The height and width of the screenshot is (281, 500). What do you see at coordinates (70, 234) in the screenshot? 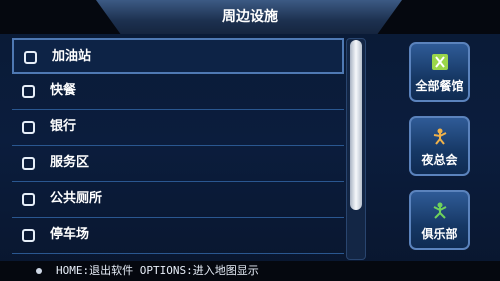
I see `list-item-label: 停车场` at bounding box center [70, 234].